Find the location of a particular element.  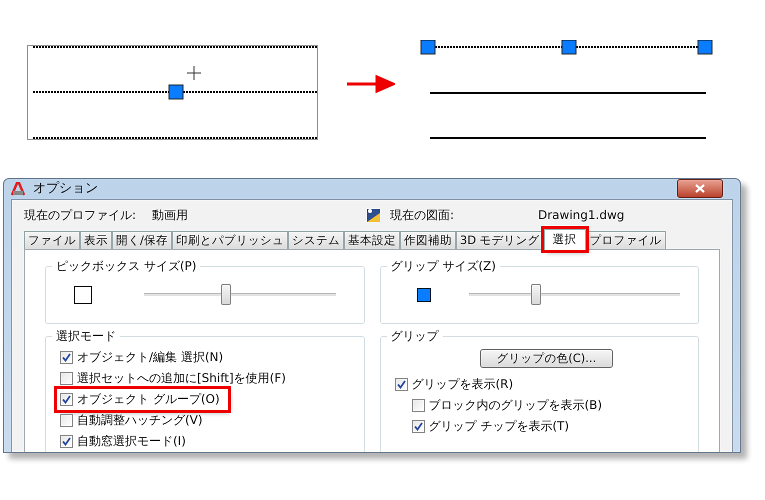

checkbox-label: グリップ チップを表示(T) is located at coordinates (499, 426).